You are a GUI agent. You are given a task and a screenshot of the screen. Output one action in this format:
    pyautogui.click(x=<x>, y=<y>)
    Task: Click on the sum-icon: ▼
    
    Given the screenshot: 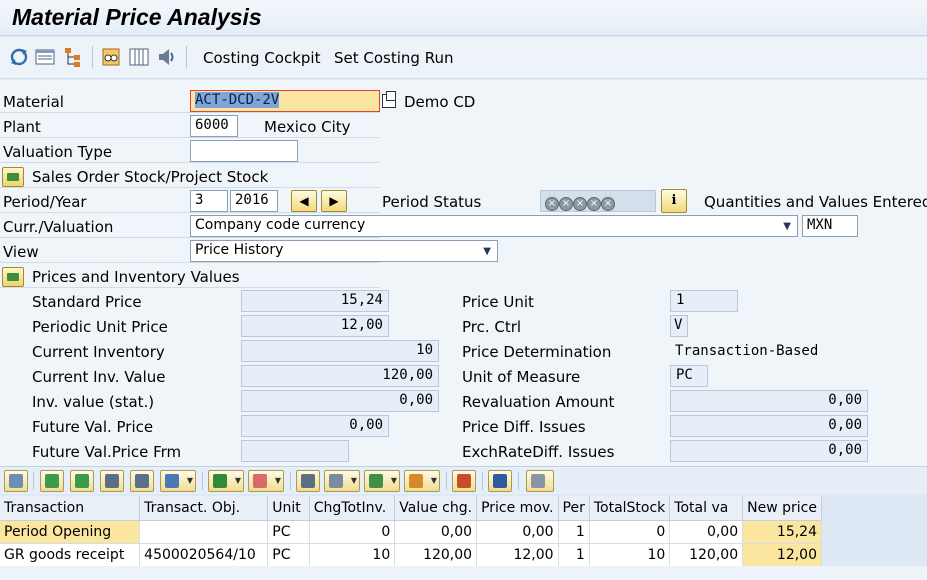 What is the action you would take?
    pyautogui.click(x=226, y=481)
    